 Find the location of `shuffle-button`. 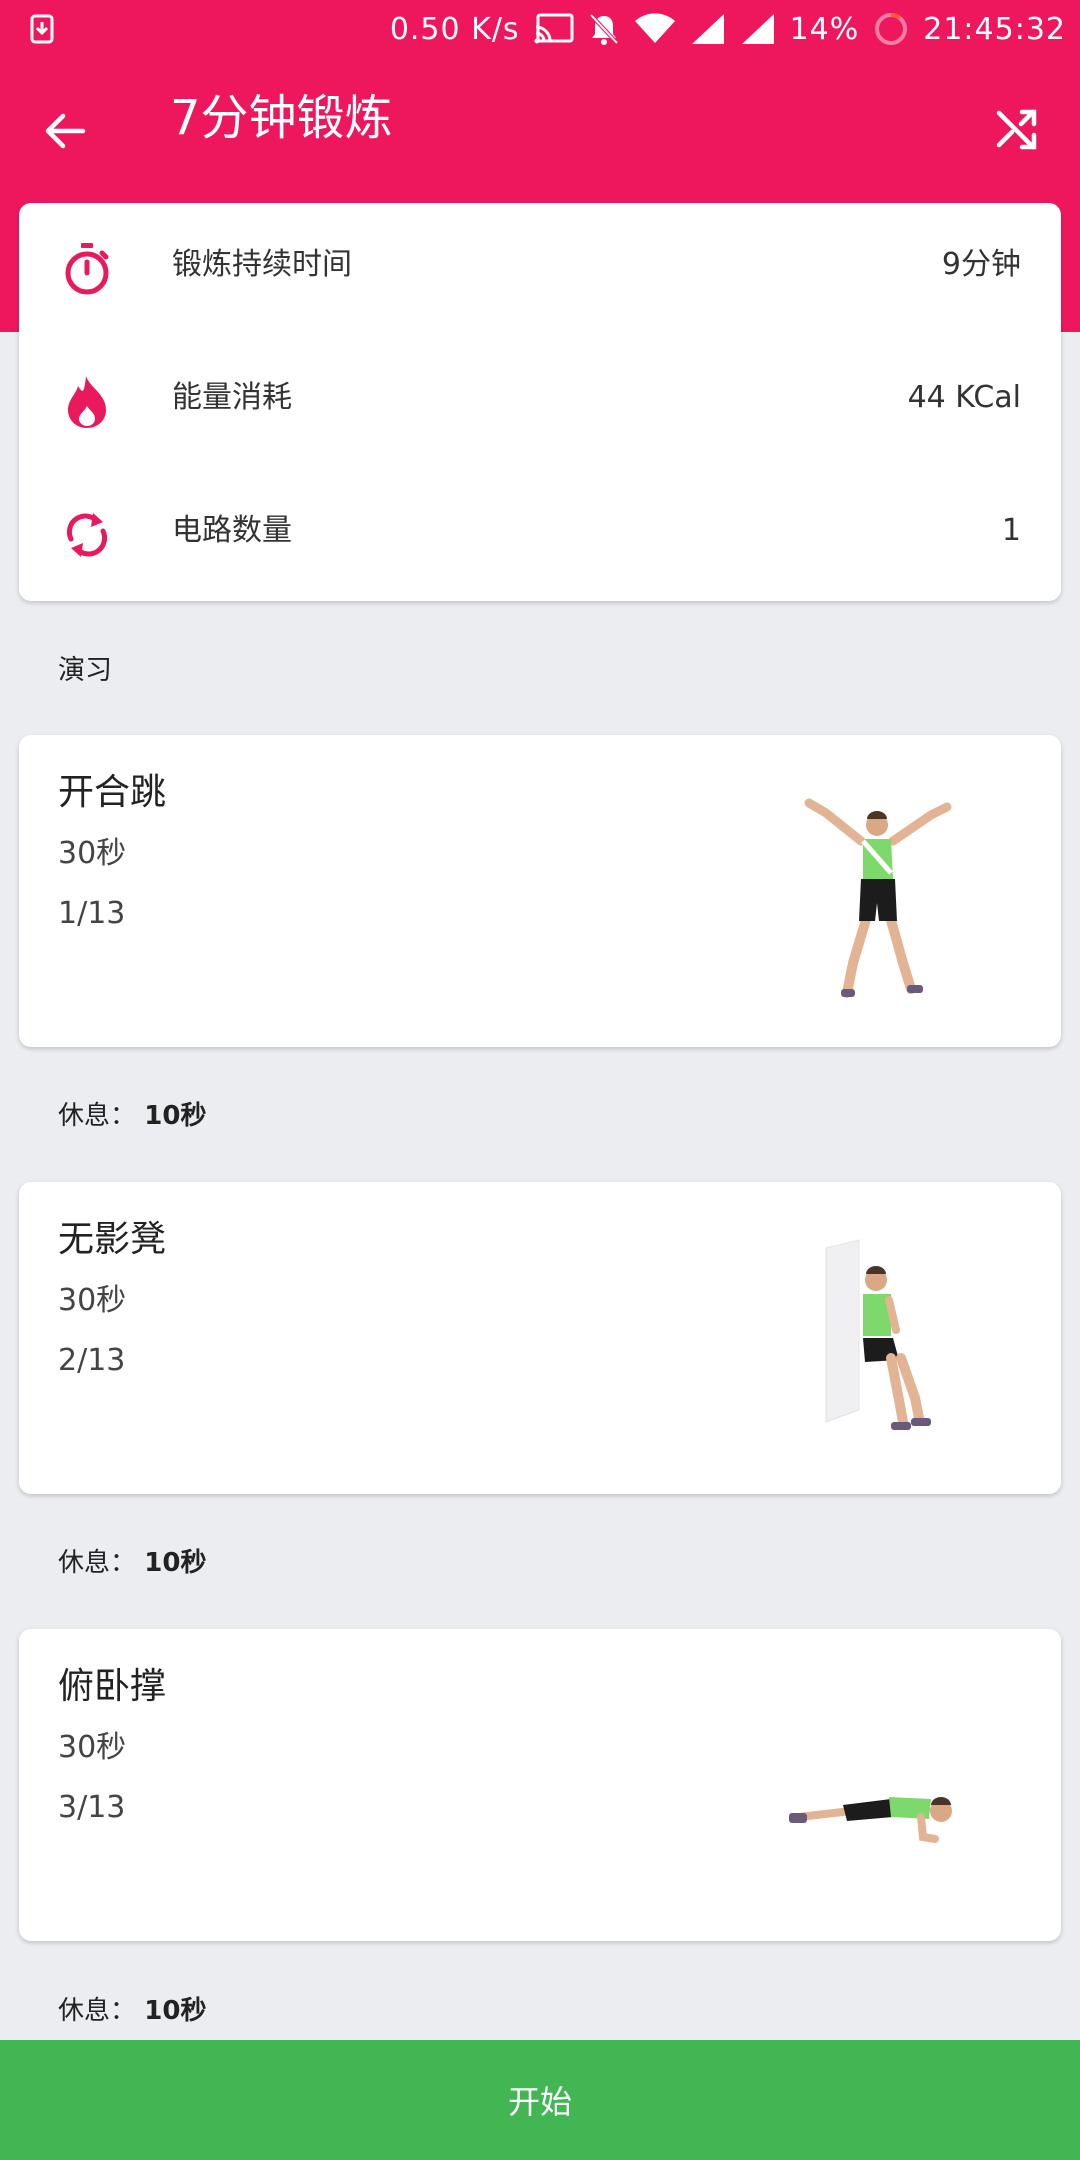

shuffle-button is located at coordinates (1017, 129).